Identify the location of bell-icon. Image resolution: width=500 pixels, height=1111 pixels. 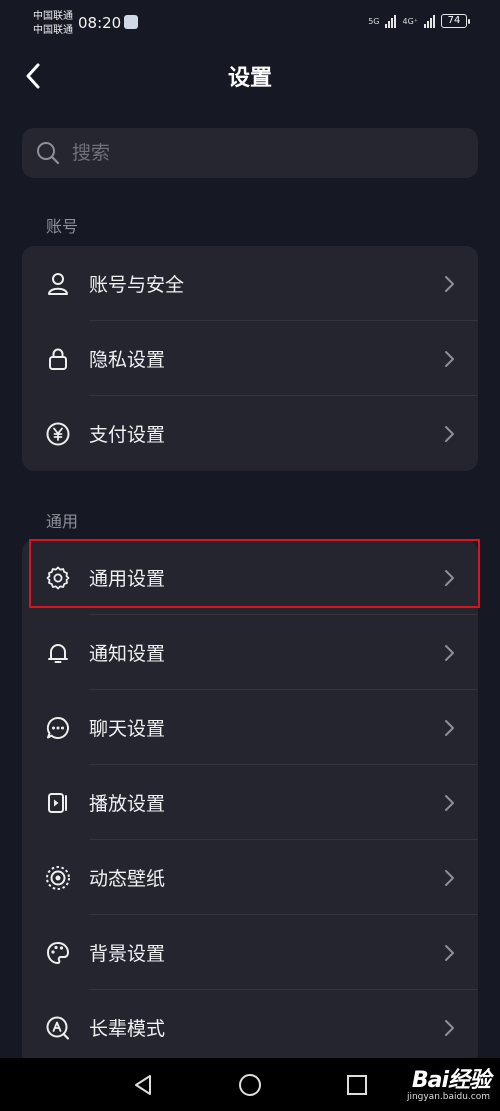
(58, 653).